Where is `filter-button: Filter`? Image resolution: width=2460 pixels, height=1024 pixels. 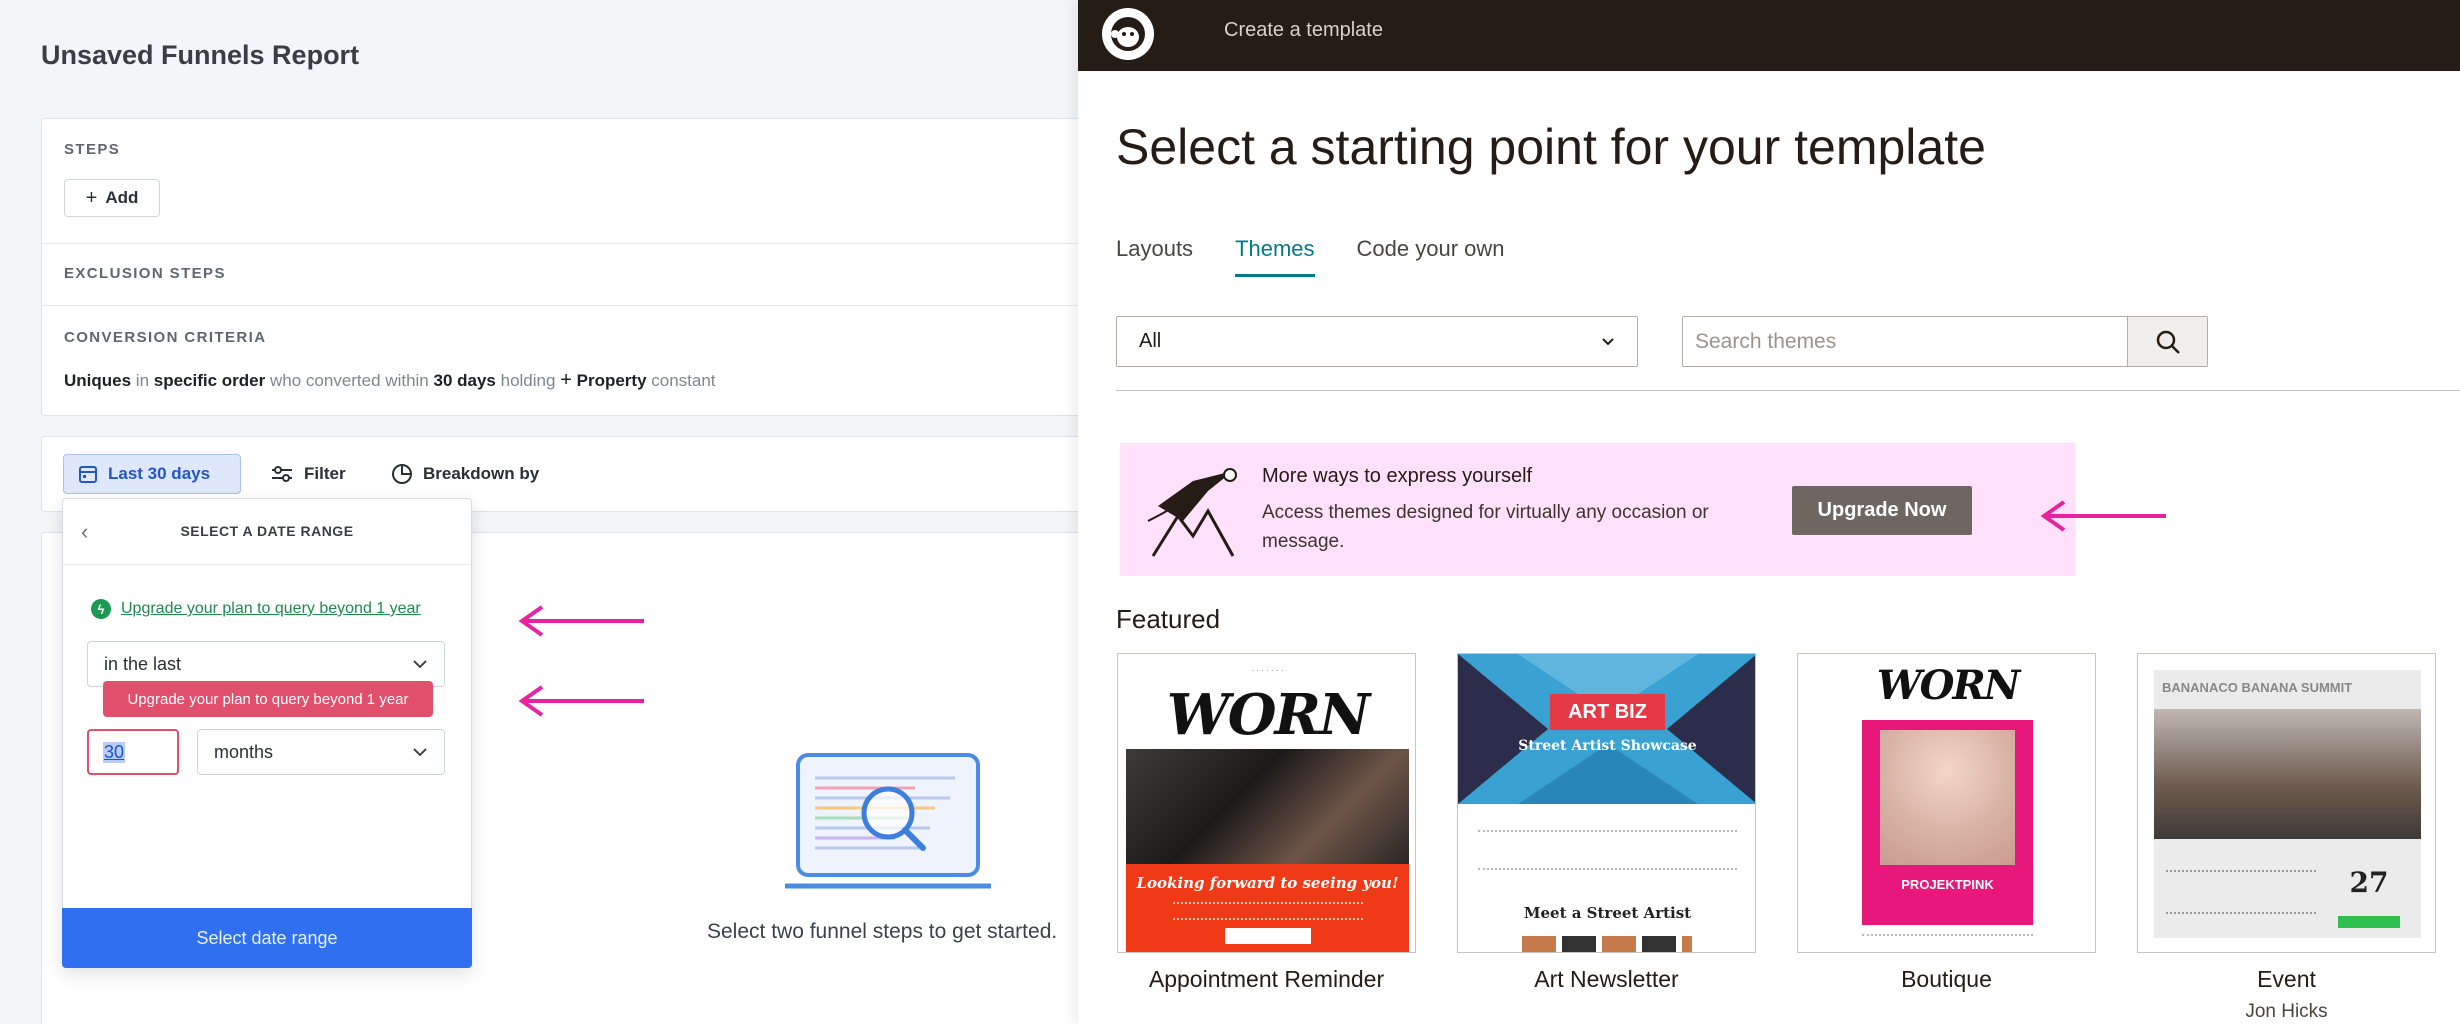 filter-button: Filter is located at coordinates (308, 474).